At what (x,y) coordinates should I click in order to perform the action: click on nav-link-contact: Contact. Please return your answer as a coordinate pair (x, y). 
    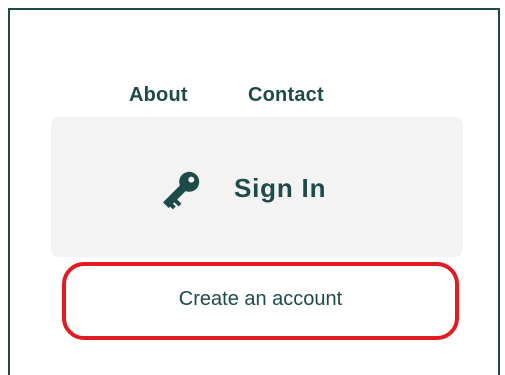
    Looking at the image, I should click on (286, 95).